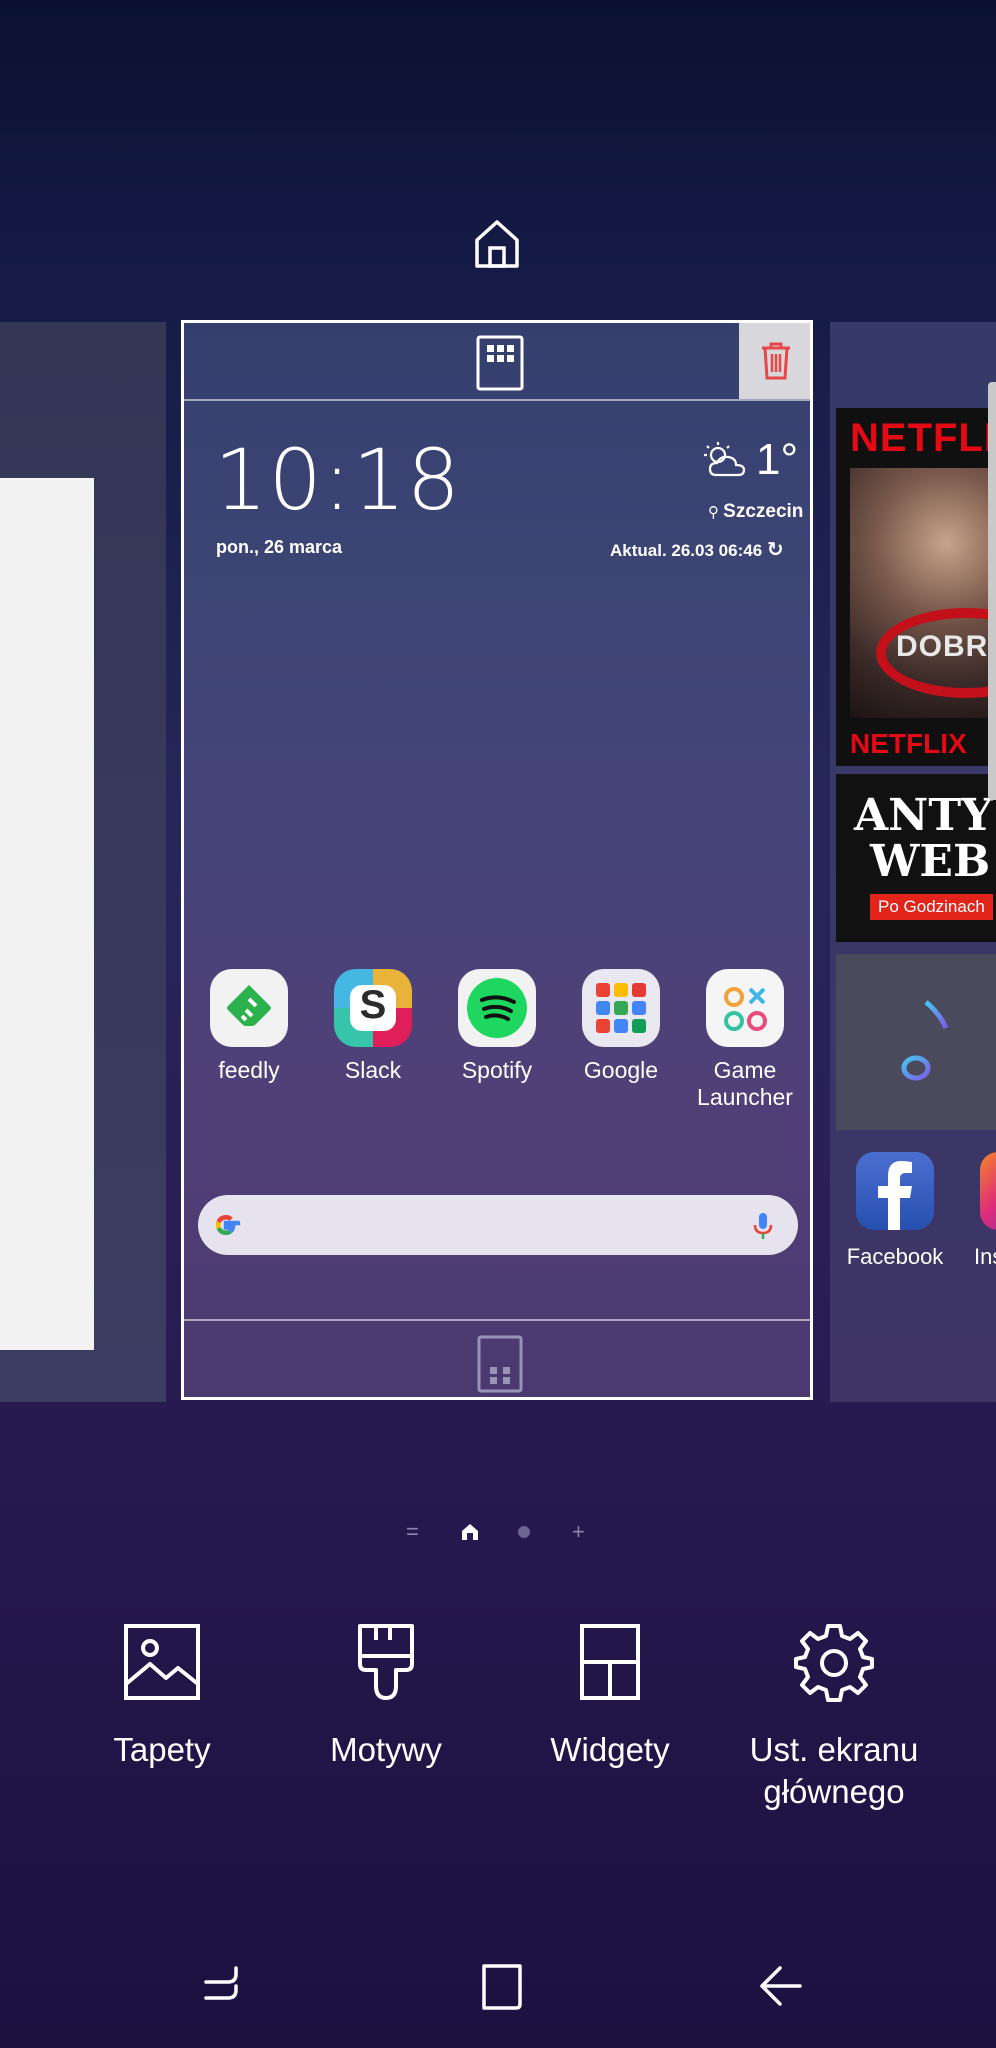 This screenshot has width=996, height=2048. What do you see at coordinates (621, 1008) in the screenshot?
I see `google-folder-icon` at bounding box center [621, 1008].